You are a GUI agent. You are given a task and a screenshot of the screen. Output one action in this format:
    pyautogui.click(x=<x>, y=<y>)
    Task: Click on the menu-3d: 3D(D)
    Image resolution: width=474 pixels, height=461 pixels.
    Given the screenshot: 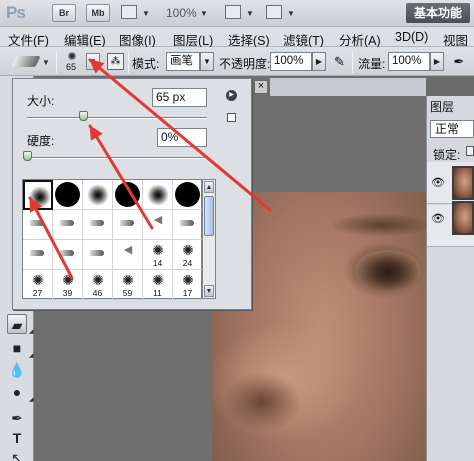 What is the action you would take?
    pyautogui.click(x=411, y=37)
    